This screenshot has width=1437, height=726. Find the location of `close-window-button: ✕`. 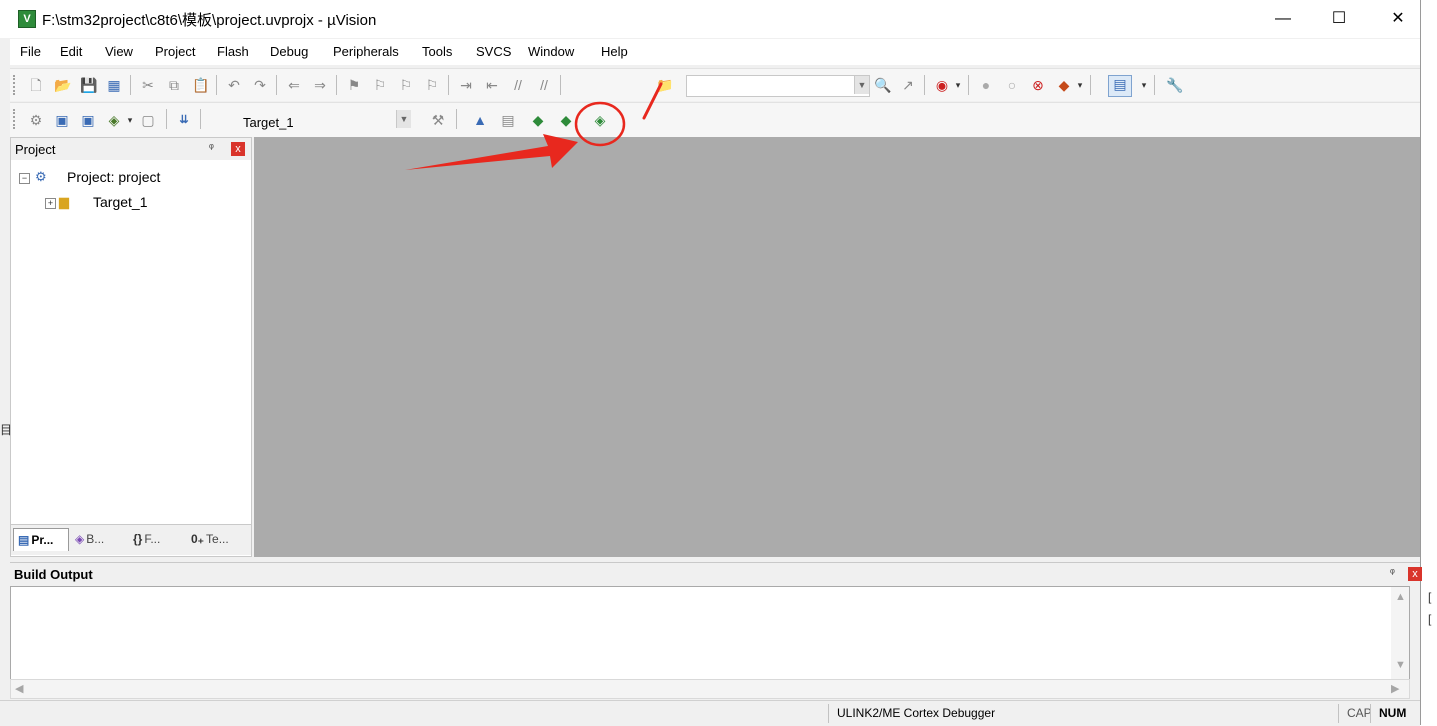

close-window-button: ✕ is located at coordinates (1398, 19).